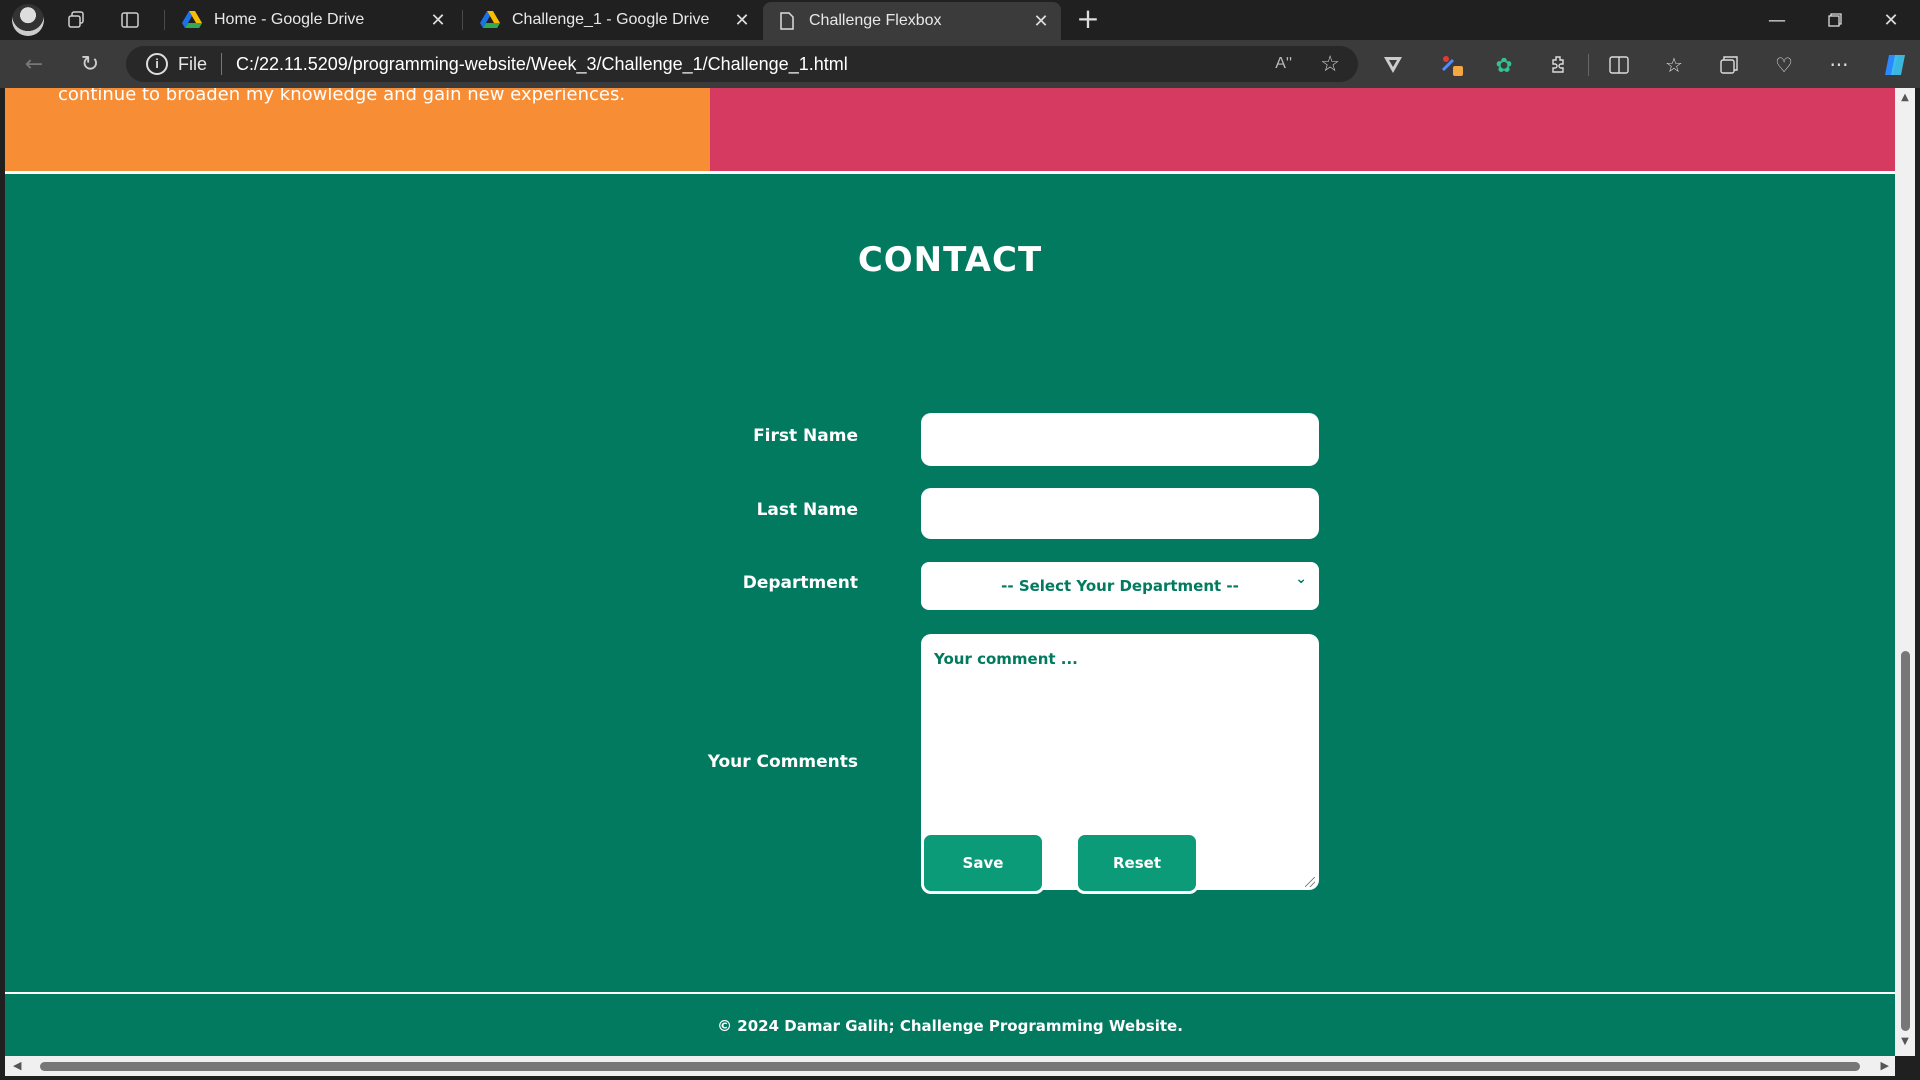  Describe the element at coordinates (1835, 20) in the screenshot. I see `restore-icon` at that location.